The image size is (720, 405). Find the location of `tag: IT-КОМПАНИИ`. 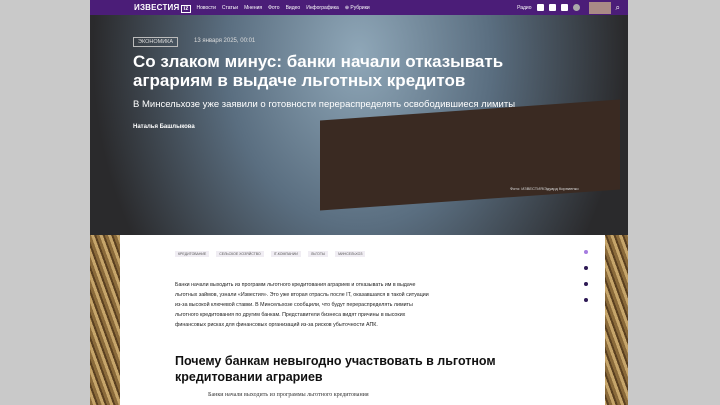

tag: IT-КОМПАНИИ is located at coordinates (285, 254).